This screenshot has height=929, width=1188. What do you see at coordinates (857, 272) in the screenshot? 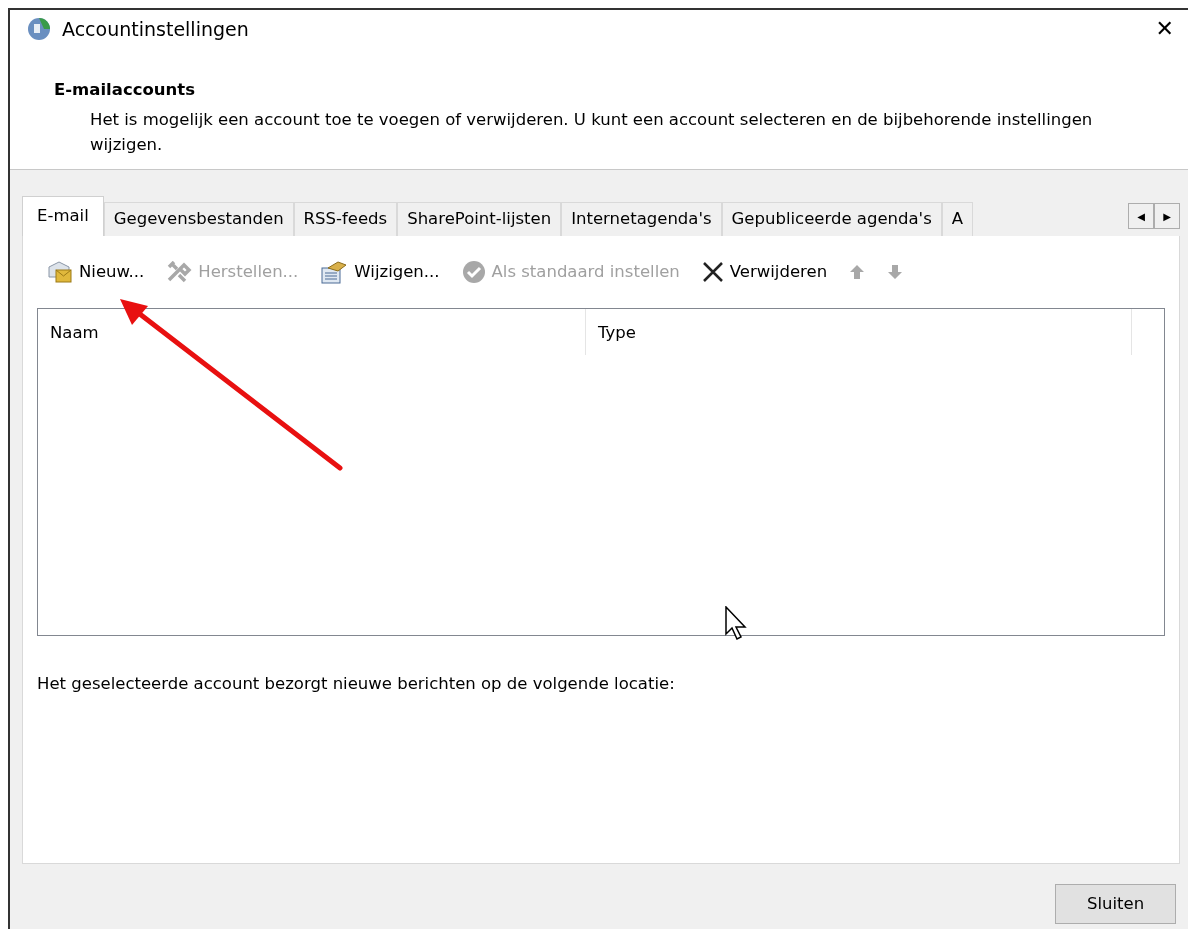
I see `up-arrow-icon` at bounding box center [857, 272].